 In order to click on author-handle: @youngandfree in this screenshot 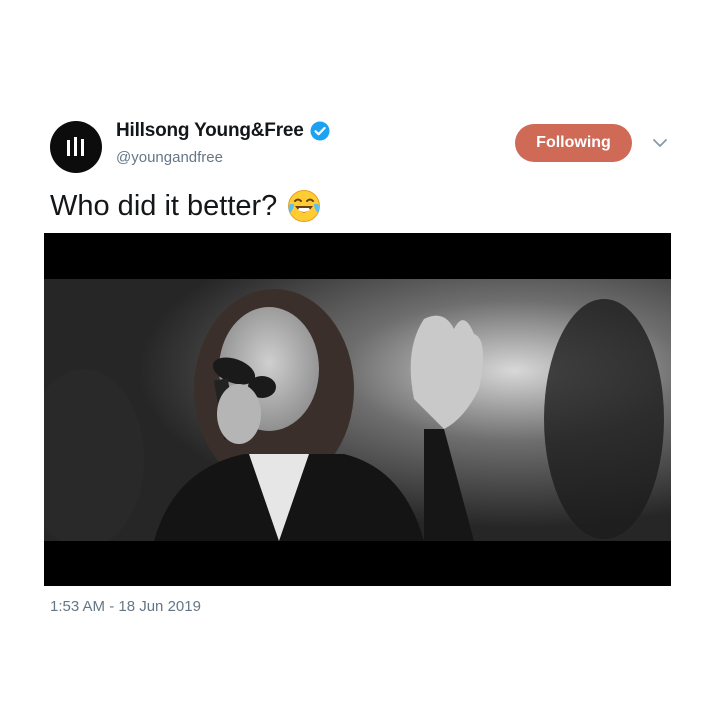, I will do `click(169, 157)`.